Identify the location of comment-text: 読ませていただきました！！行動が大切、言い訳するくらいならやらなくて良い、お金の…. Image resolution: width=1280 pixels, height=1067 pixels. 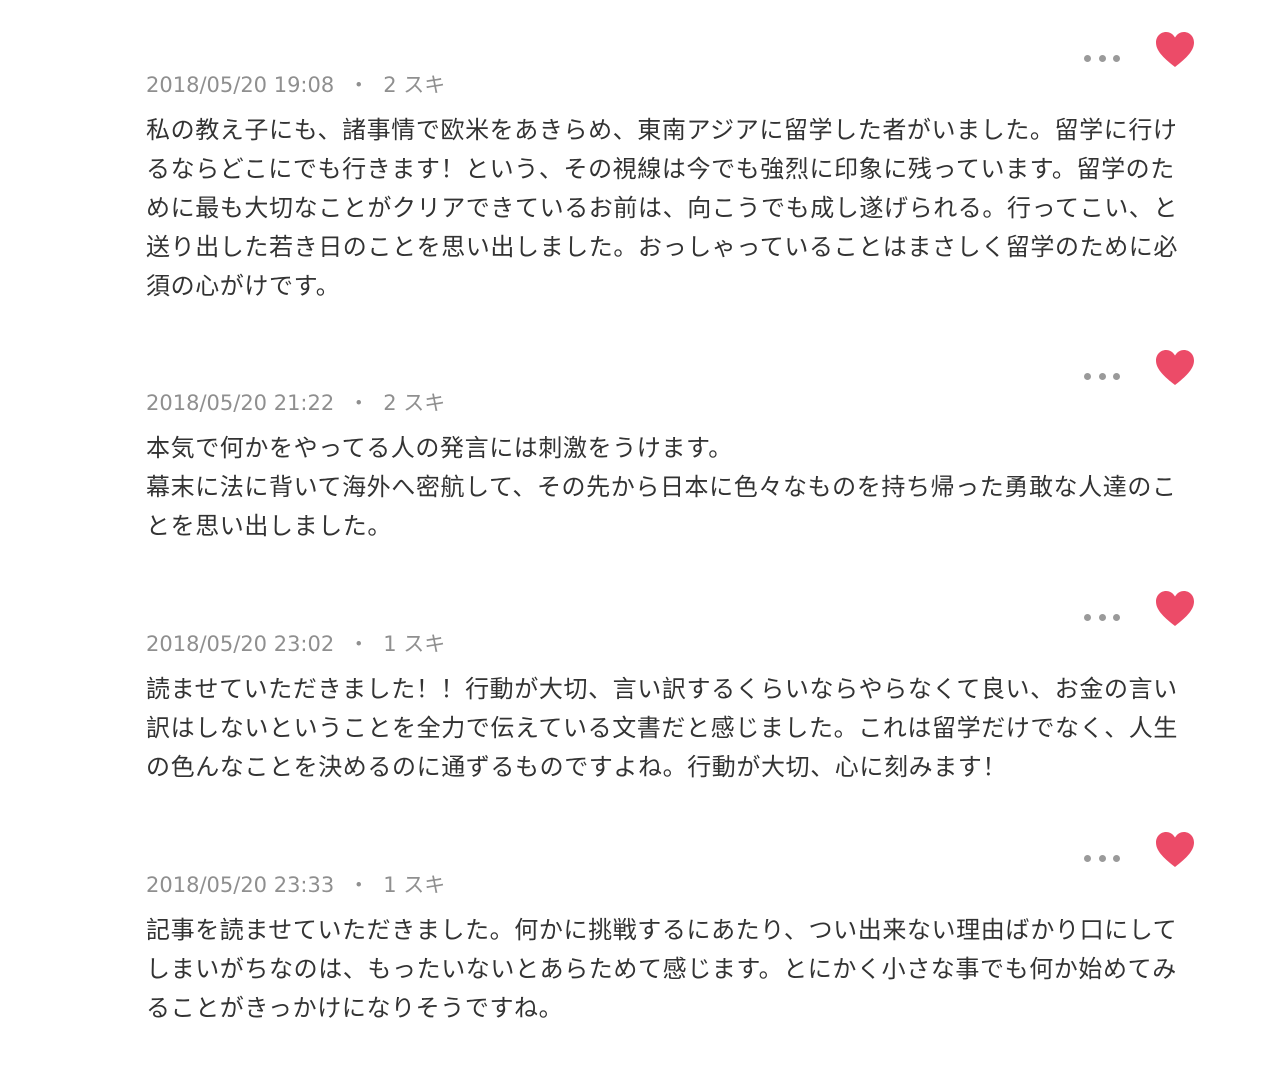
(662, 728).